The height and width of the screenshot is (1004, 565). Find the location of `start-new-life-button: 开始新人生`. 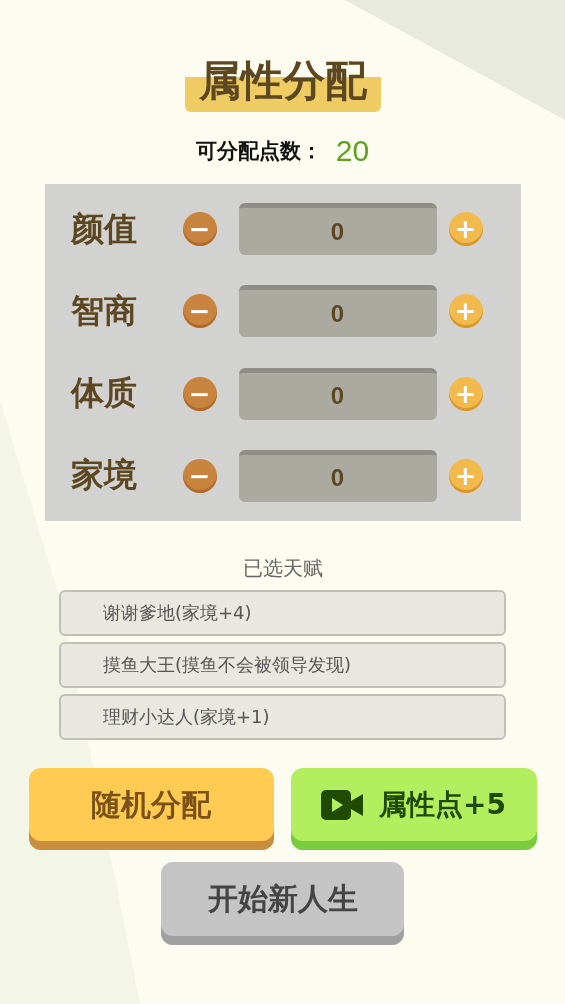

start-new-life-button: 开始新人生 is located at coordinates (282, 903).